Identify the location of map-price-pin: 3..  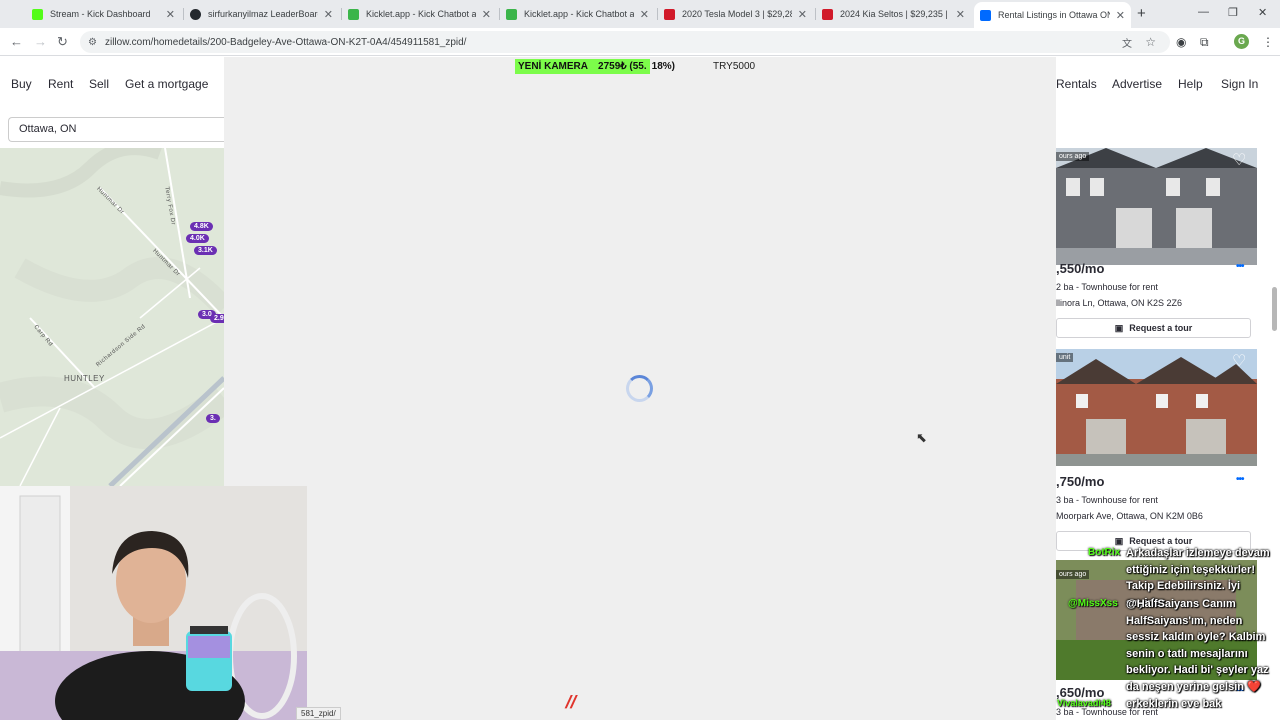
(213, 418).